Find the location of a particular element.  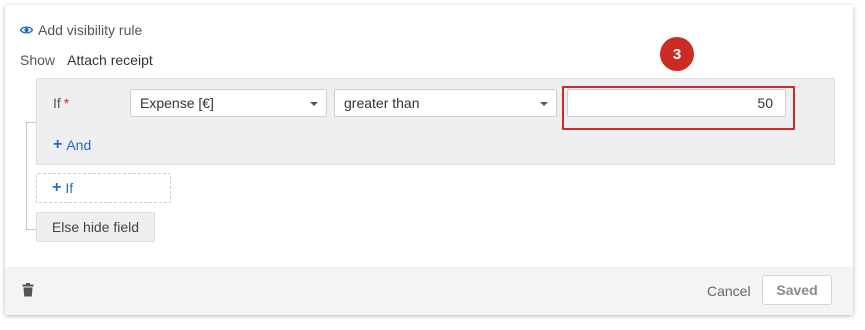

card-footer: Cancel Saved is located at coordinates (429, 291).